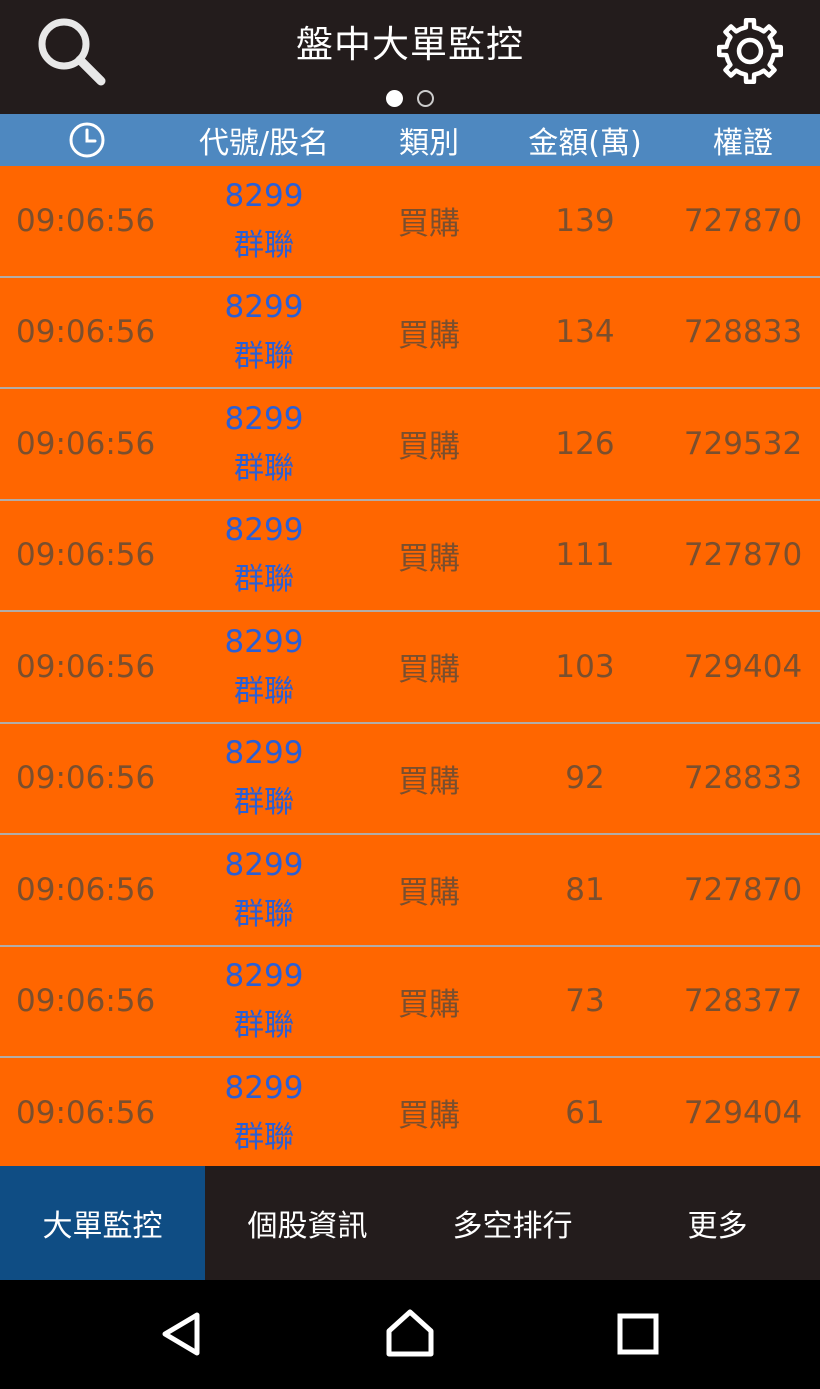 This screenshot has width=820, height=1389. Describe the element at coordinates (585, 666) in the screenshot. I see `row-amount: 103` at that location.